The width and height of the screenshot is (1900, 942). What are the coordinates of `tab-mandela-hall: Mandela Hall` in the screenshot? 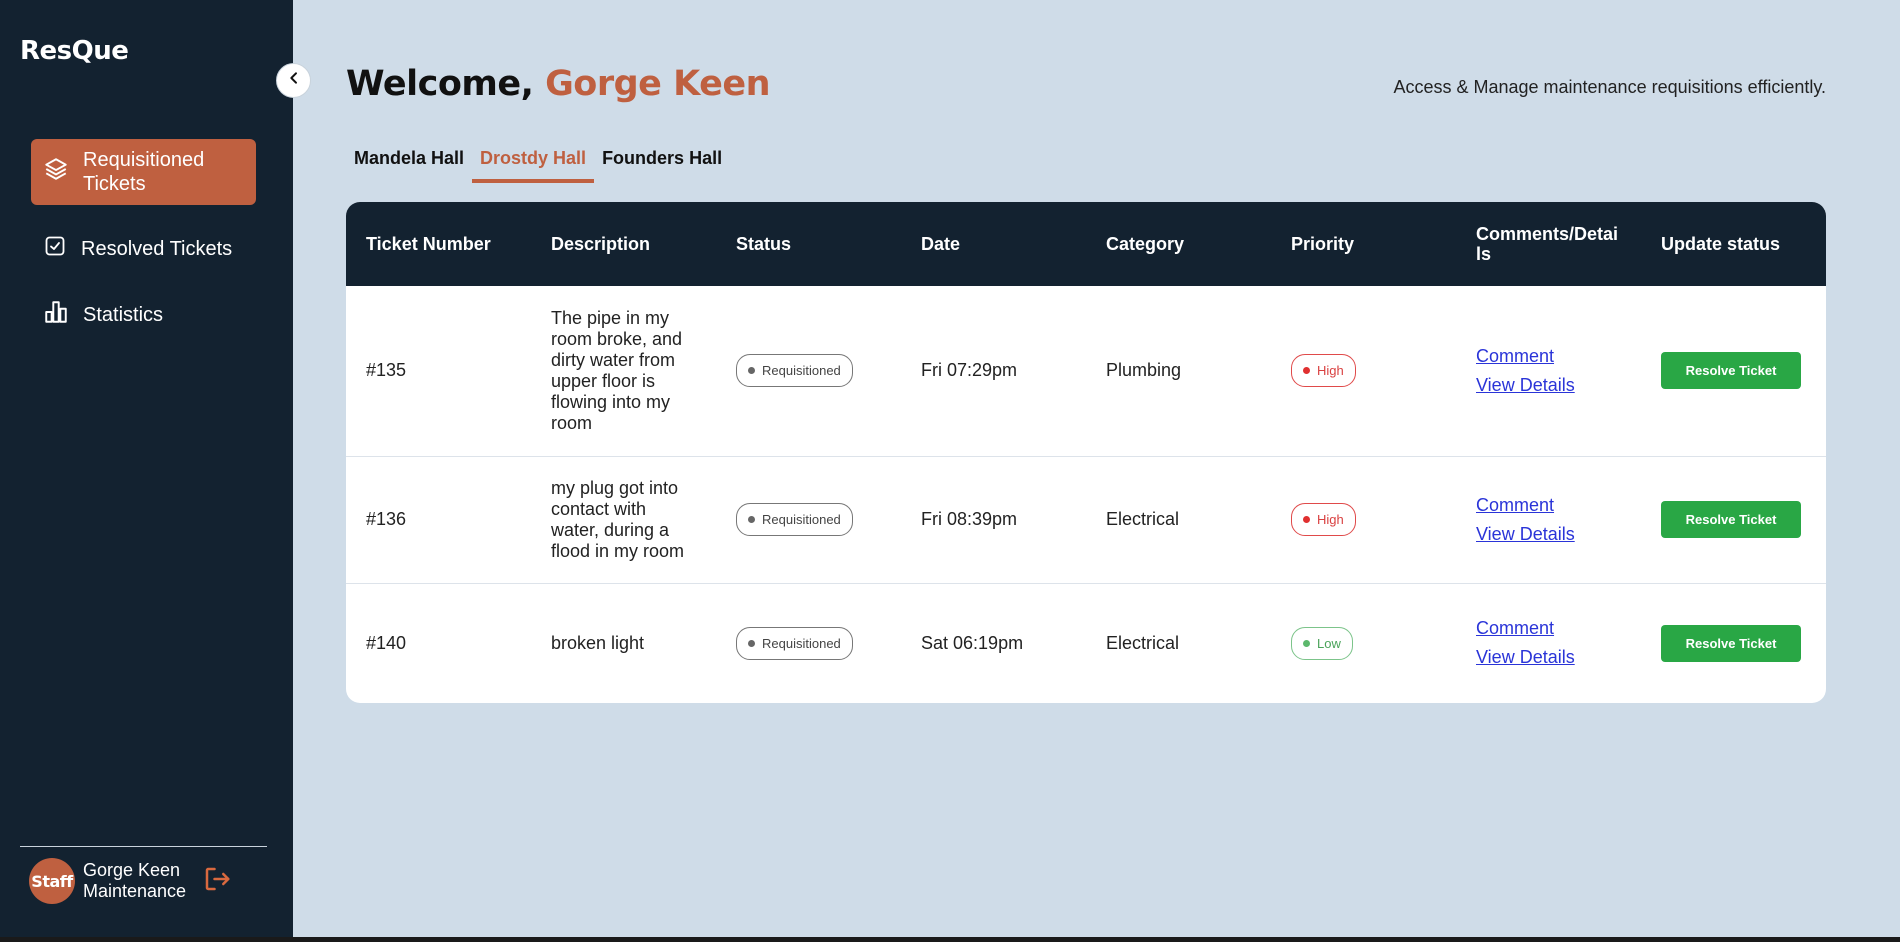 It's located at (409, 164).